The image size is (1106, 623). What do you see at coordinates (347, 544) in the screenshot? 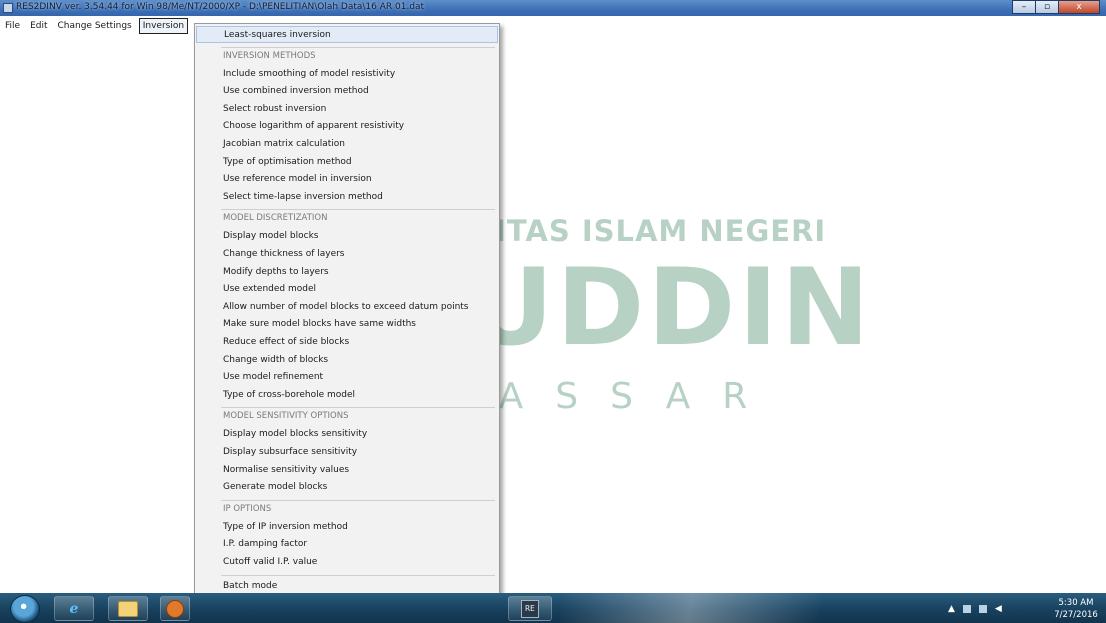
I see `menu-item-i-p-damping-factor: I.P. damping factor` at bounding box center [347, 544].